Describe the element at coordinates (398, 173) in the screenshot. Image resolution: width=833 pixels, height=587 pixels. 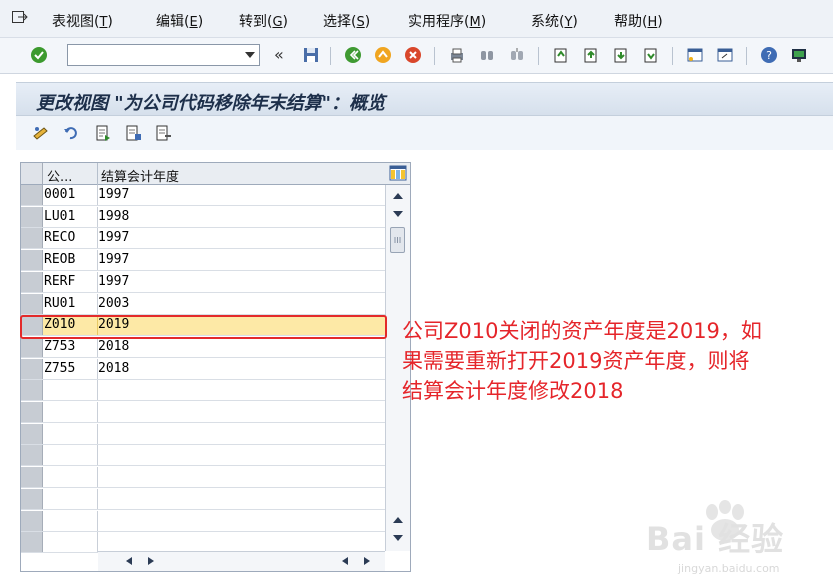
I see `column-settings-icon` at that location.